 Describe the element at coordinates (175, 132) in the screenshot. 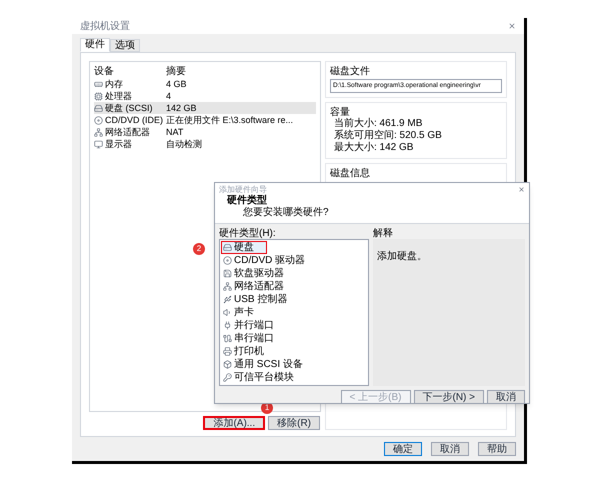

I see `device-summary: NAT` at that location.